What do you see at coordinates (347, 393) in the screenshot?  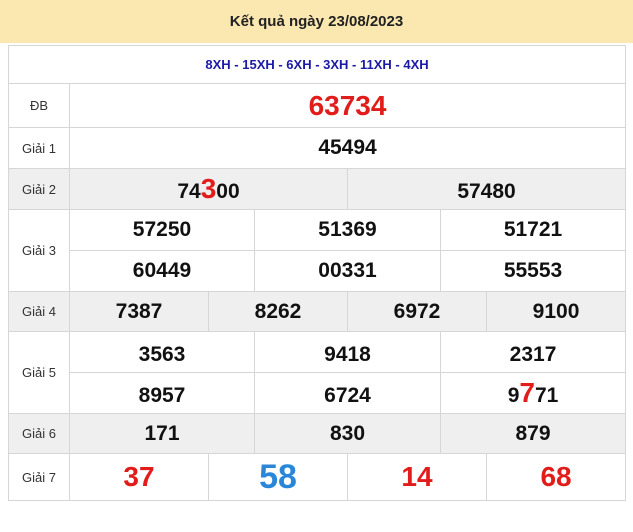 I see `prize-5-number: 6724` at bounding box center [347, 393].